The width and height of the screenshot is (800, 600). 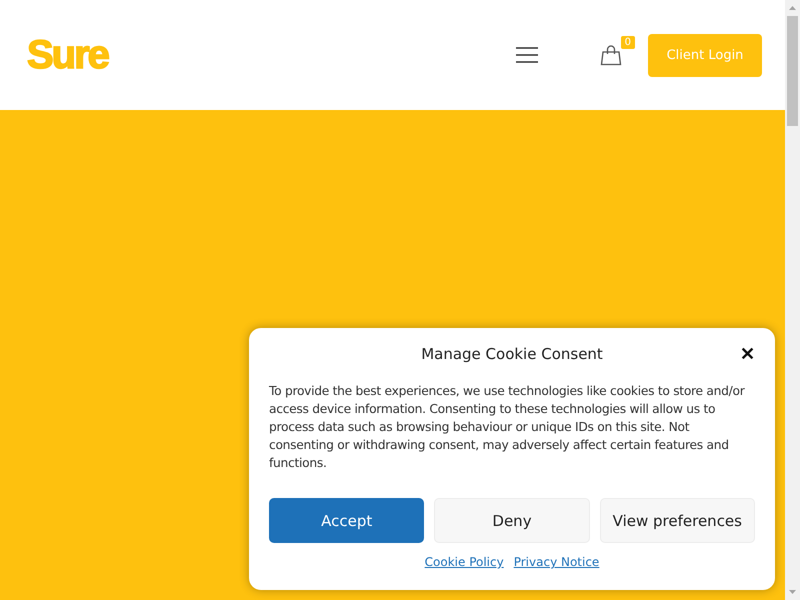 I want to click on shopping-bag-icon, so click(x=611, y=55).